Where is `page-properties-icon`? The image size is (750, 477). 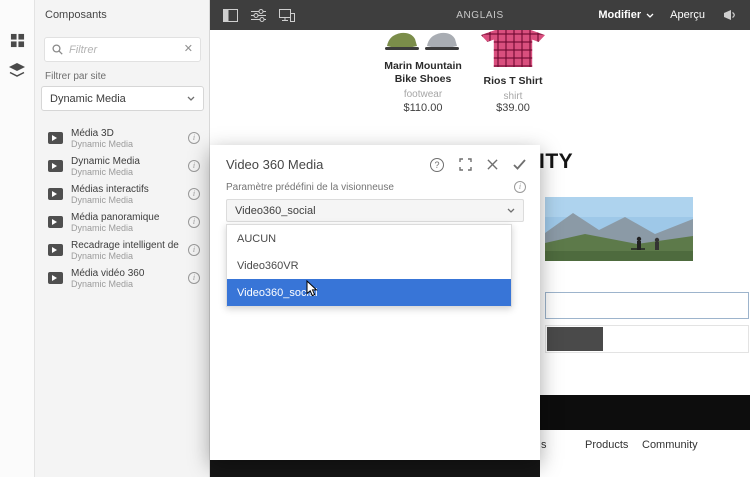 page-properties-icon is located at coordinates (258, 15).